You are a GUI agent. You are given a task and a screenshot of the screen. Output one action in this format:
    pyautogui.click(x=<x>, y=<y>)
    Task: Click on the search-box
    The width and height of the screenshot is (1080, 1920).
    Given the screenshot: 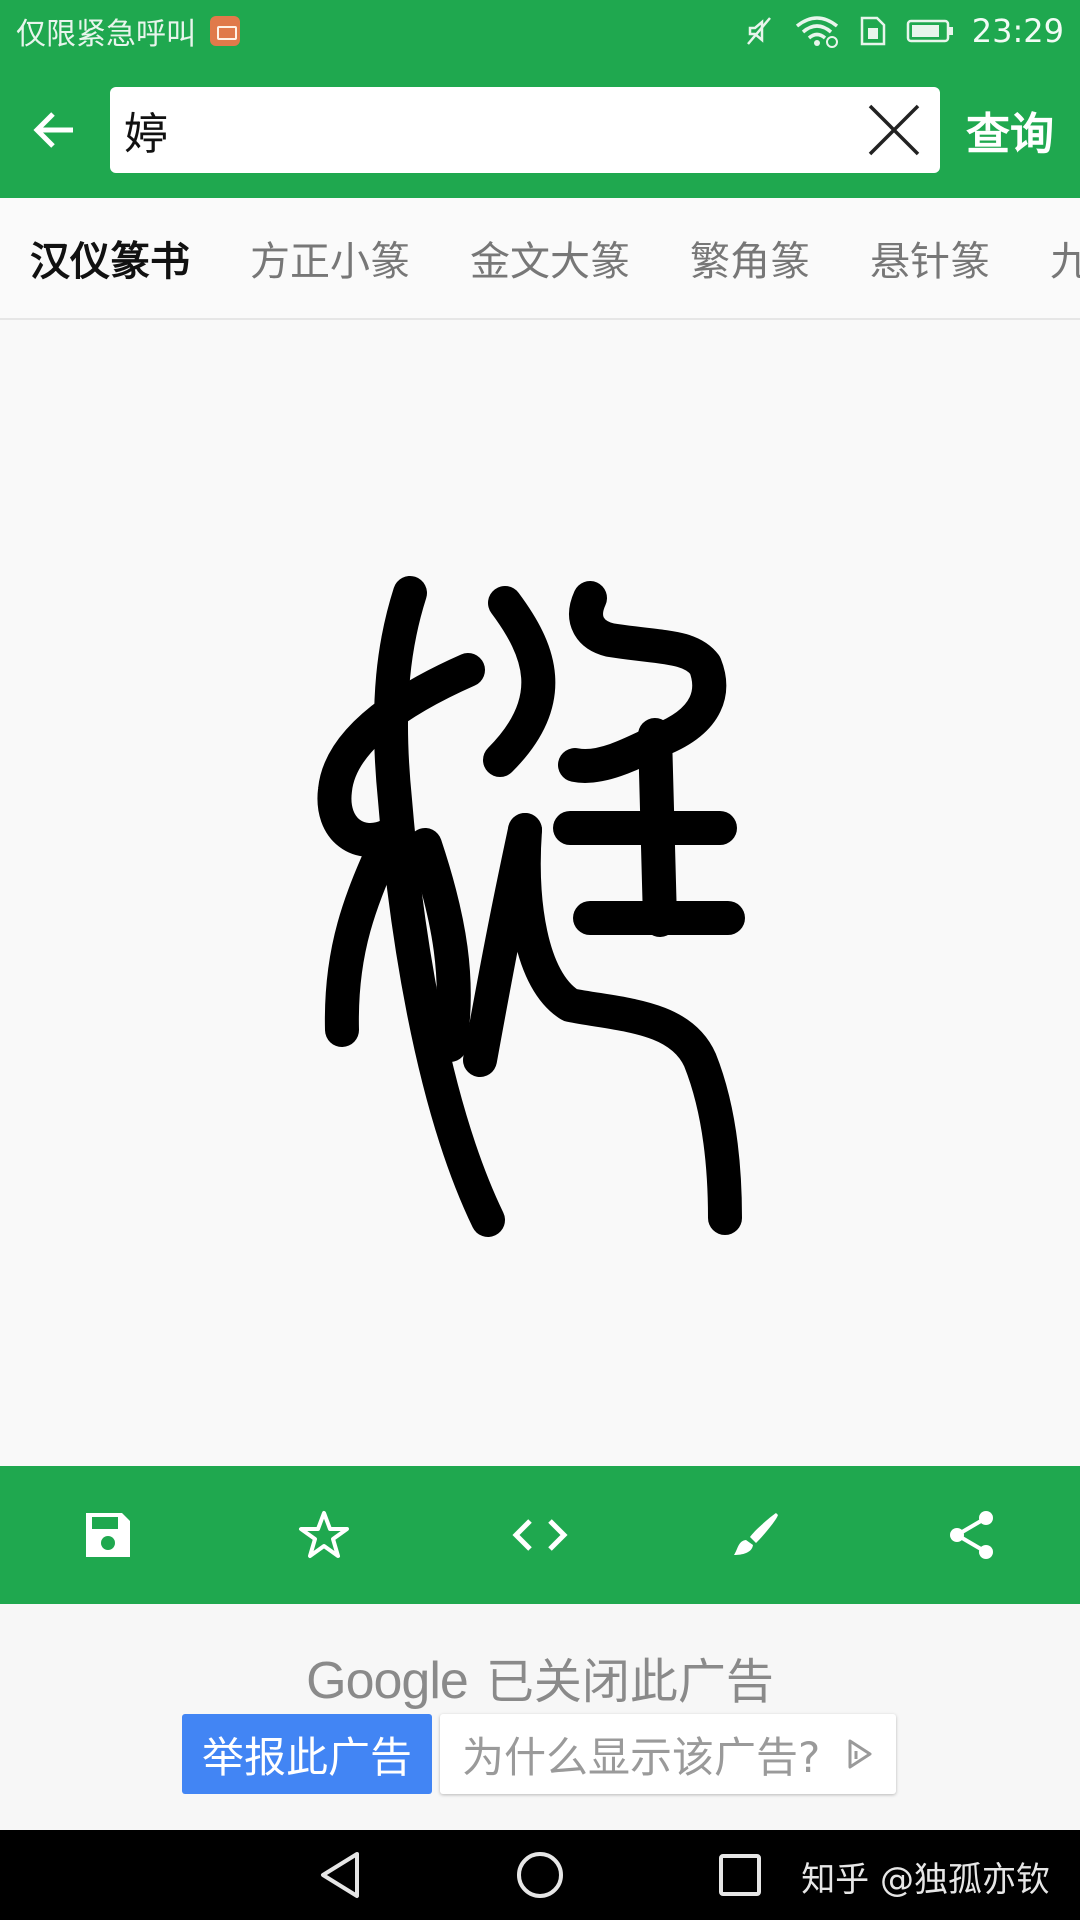 What is the action you would take?
    pyautogui.click(x=525, y=130)
    